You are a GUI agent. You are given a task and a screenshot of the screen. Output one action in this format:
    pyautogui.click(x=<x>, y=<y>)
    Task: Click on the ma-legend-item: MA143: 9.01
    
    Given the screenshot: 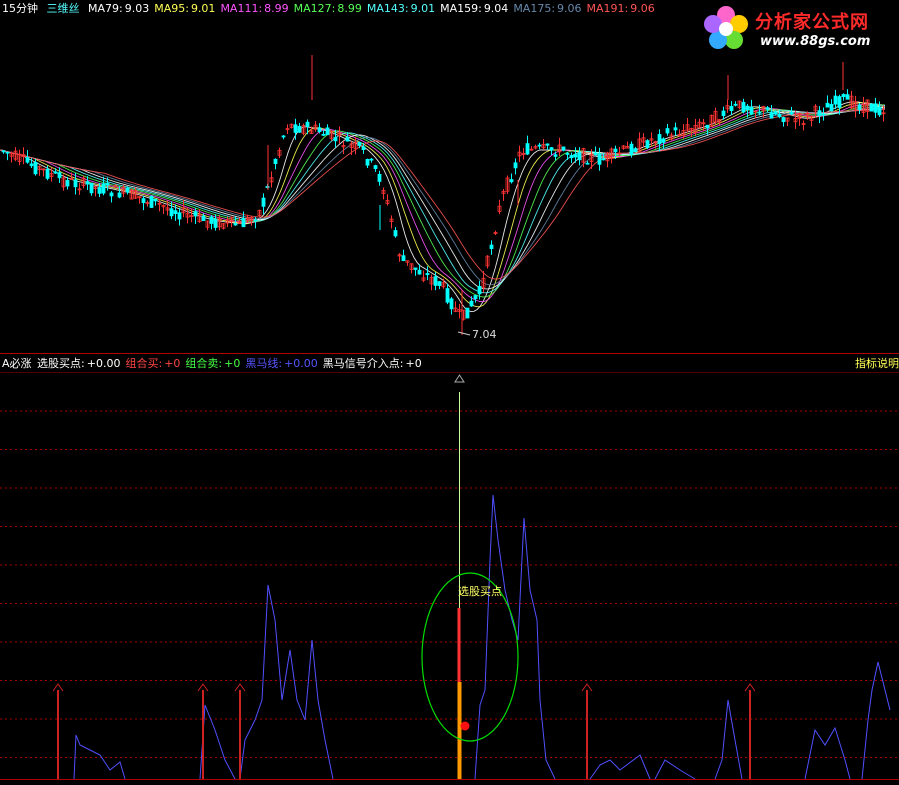 What is the action you would take?
    pyautogui.click(x=401, y=8)
    